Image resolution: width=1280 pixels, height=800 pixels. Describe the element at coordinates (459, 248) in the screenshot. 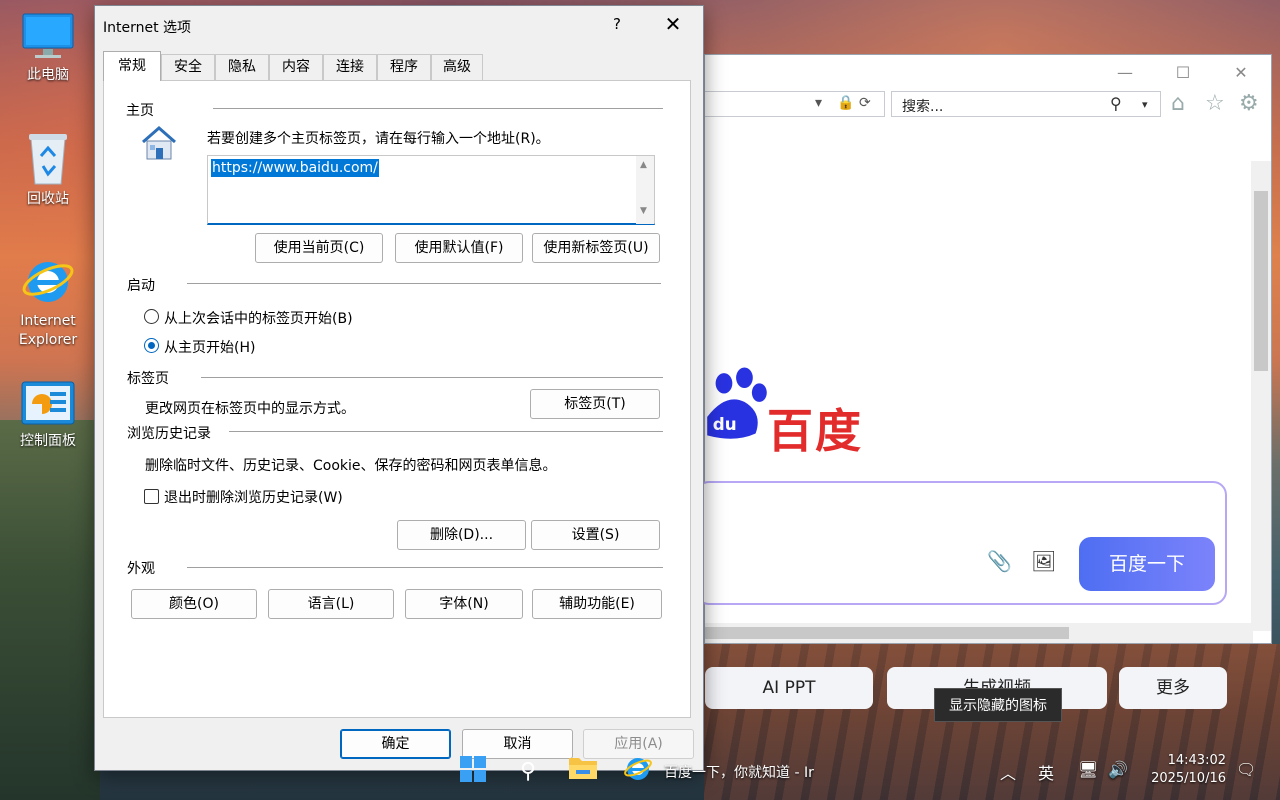

I see `use-default-button: 使用默认值(F)` at that location.